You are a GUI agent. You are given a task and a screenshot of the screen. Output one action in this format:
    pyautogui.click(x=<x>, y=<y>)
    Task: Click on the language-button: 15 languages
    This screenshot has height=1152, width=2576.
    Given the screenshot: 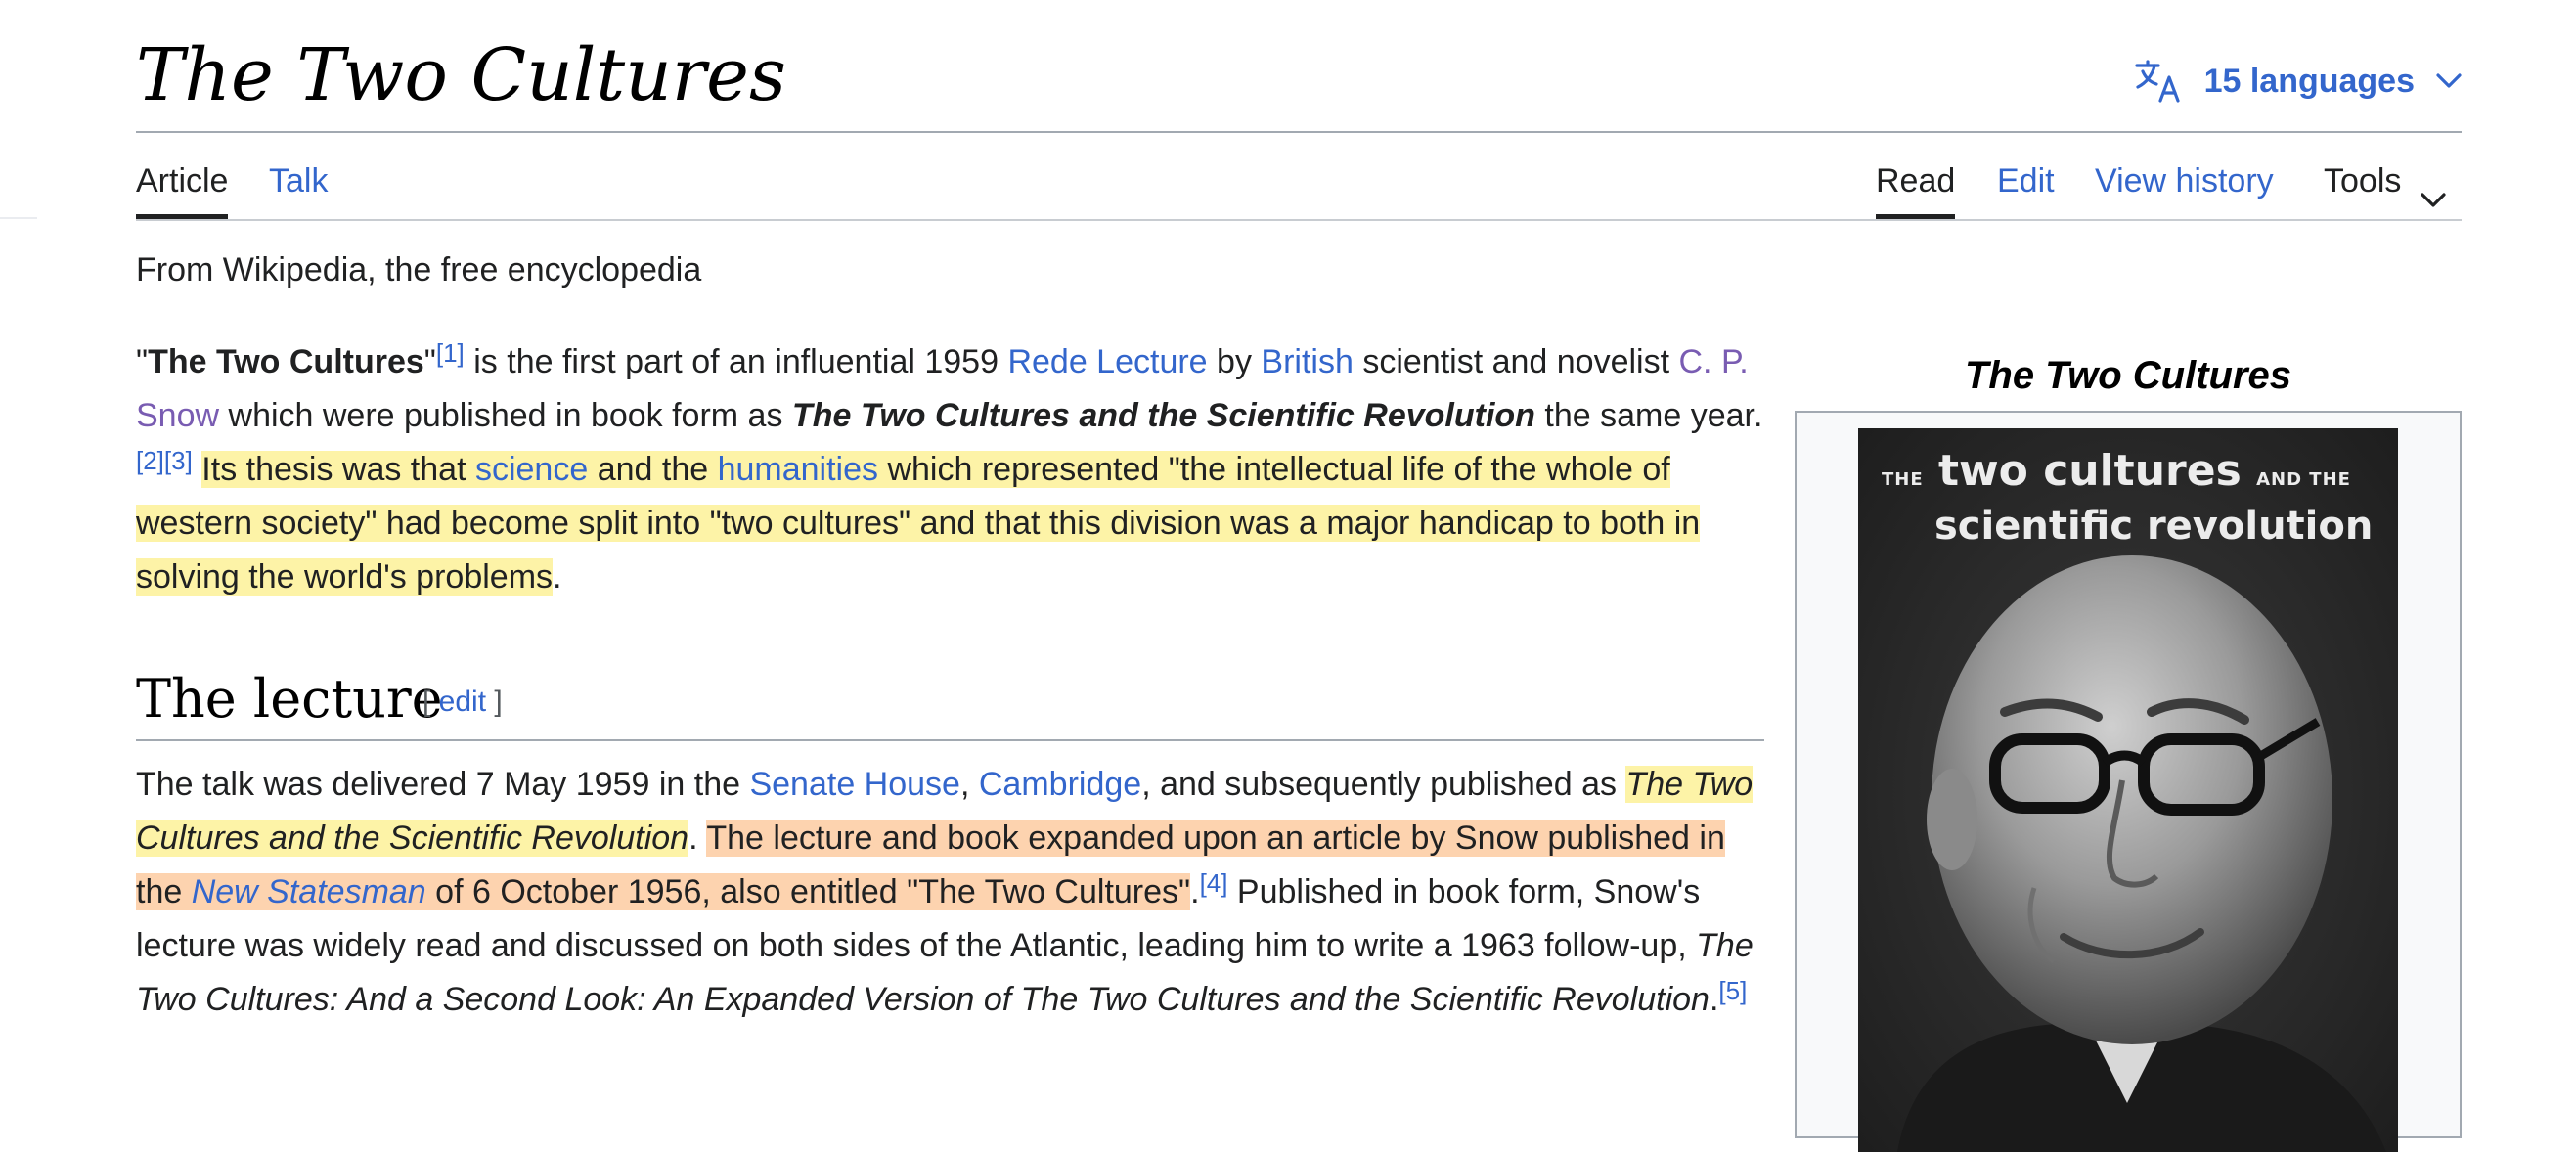 What is the action you would take?
    pyautogui.click(x=2298, y=81)
    